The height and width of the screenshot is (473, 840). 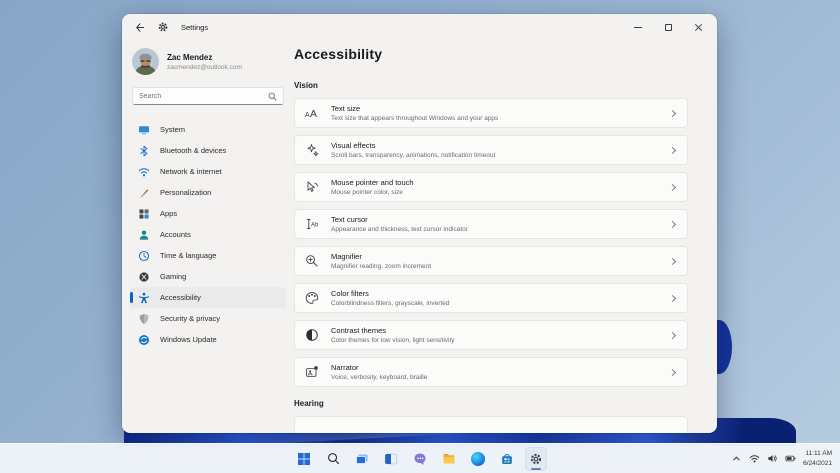 What do you see at coordinates (144, 172) in the screenshot?
I see `wifi-icon` at bounding box center [144, 172].